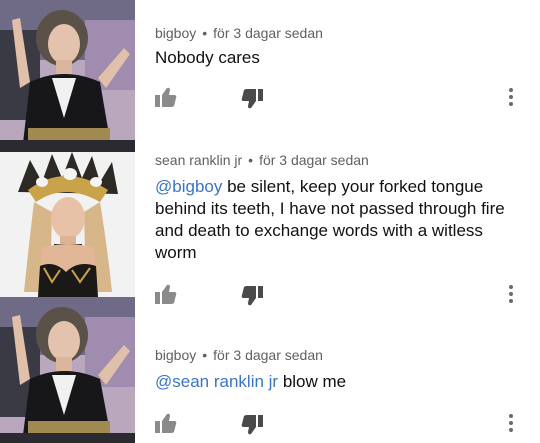  I want to click on comment-text: @sean ranklin jr blow me, so click(335, 382).